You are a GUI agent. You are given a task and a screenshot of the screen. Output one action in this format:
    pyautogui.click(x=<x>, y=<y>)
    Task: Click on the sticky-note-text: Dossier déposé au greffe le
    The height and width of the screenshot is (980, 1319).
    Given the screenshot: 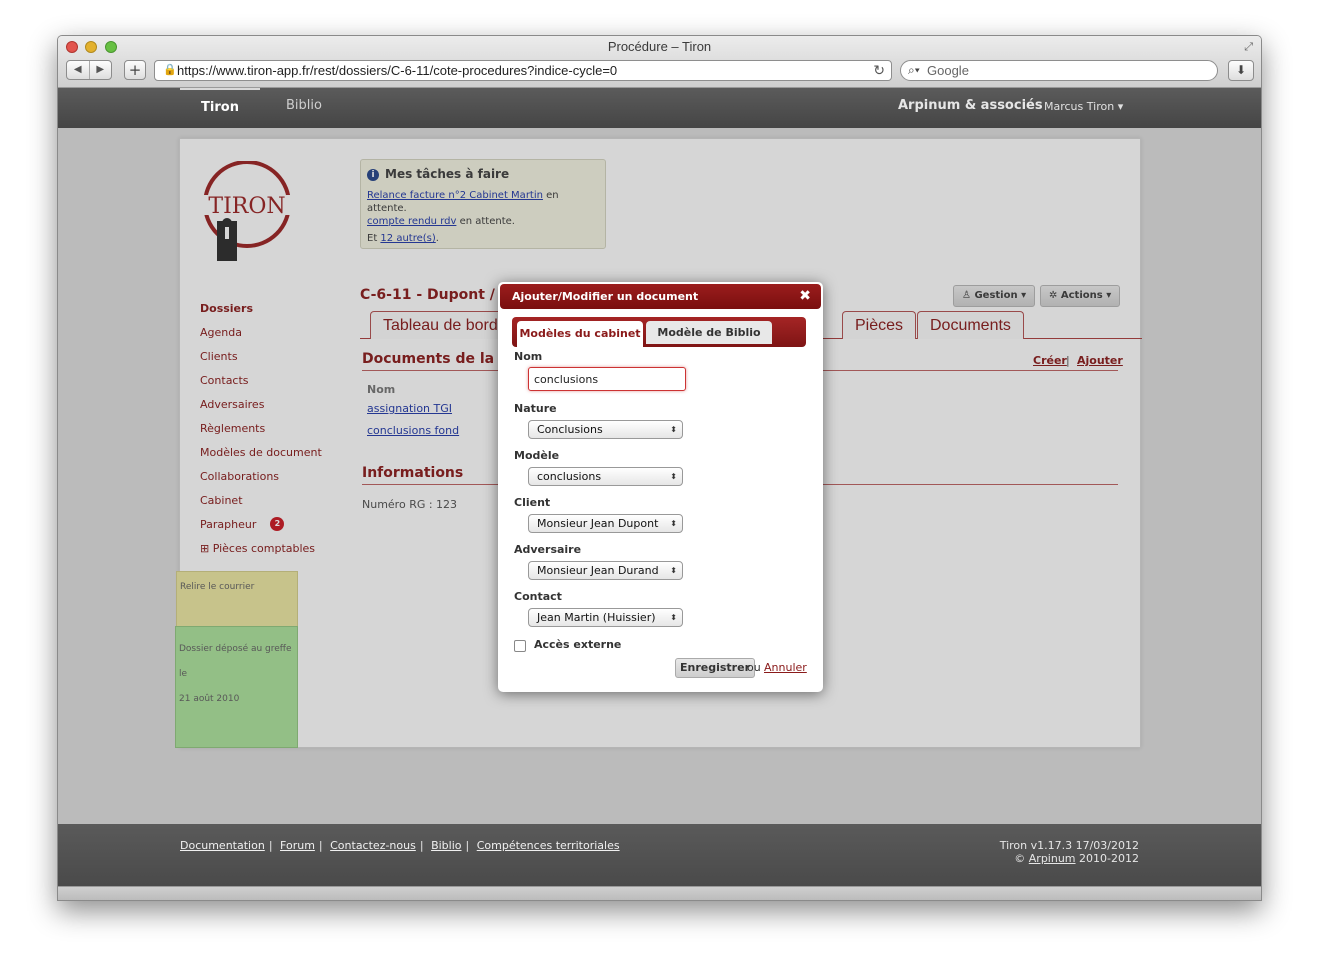 What is the action you would take?
    pyautogui.click(x=235, y=661)
    